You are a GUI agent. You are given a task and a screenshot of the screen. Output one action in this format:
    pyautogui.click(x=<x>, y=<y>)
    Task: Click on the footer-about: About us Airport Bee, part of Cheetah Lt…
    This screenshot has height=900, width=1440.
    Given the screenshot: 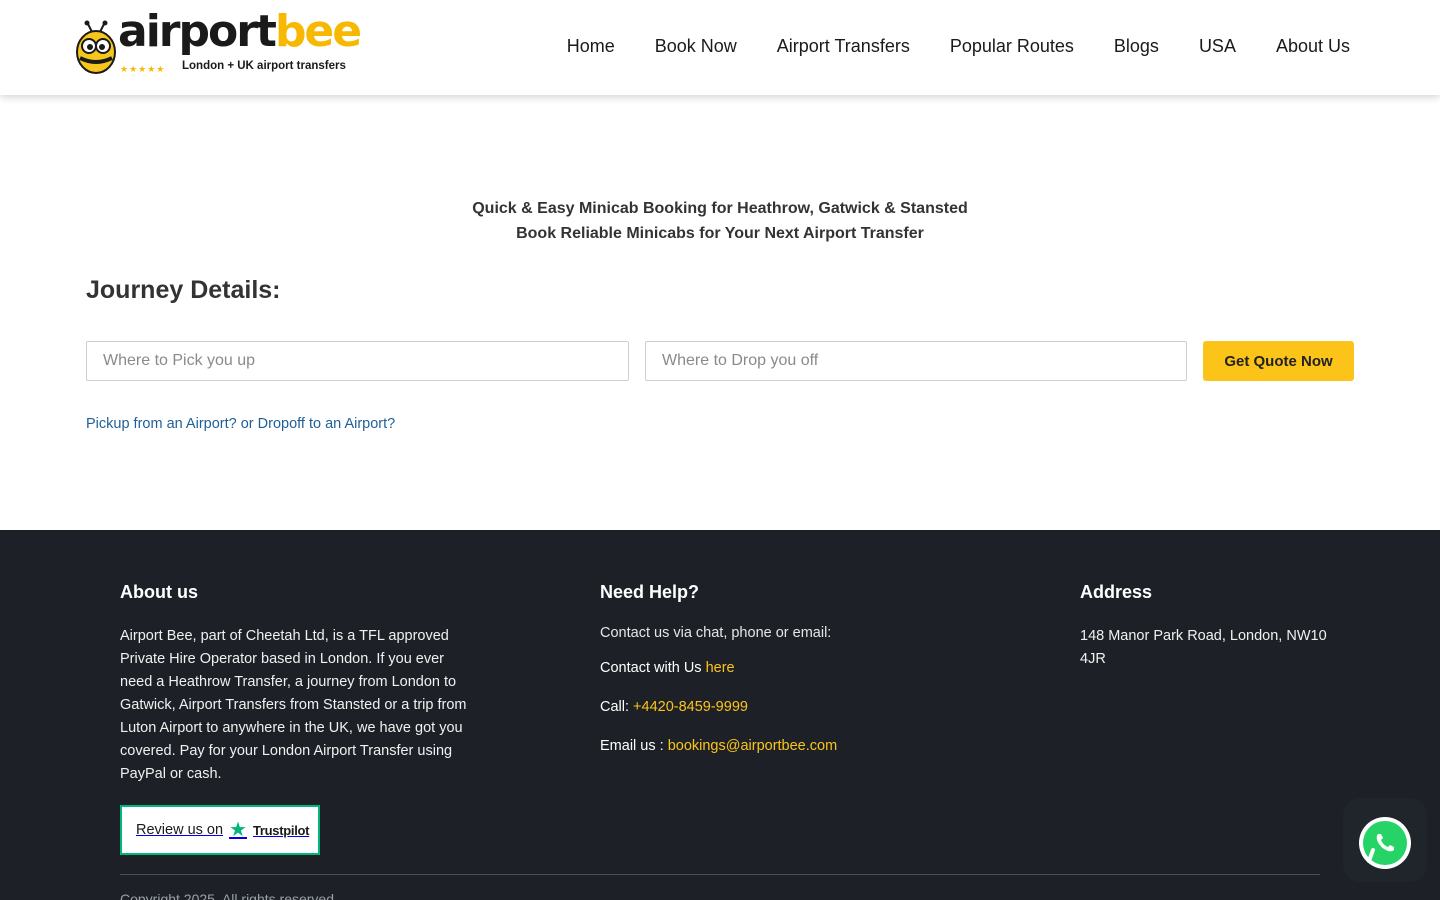 What is the action you would take?
    pyautogui.click(x=300, y=684)
    